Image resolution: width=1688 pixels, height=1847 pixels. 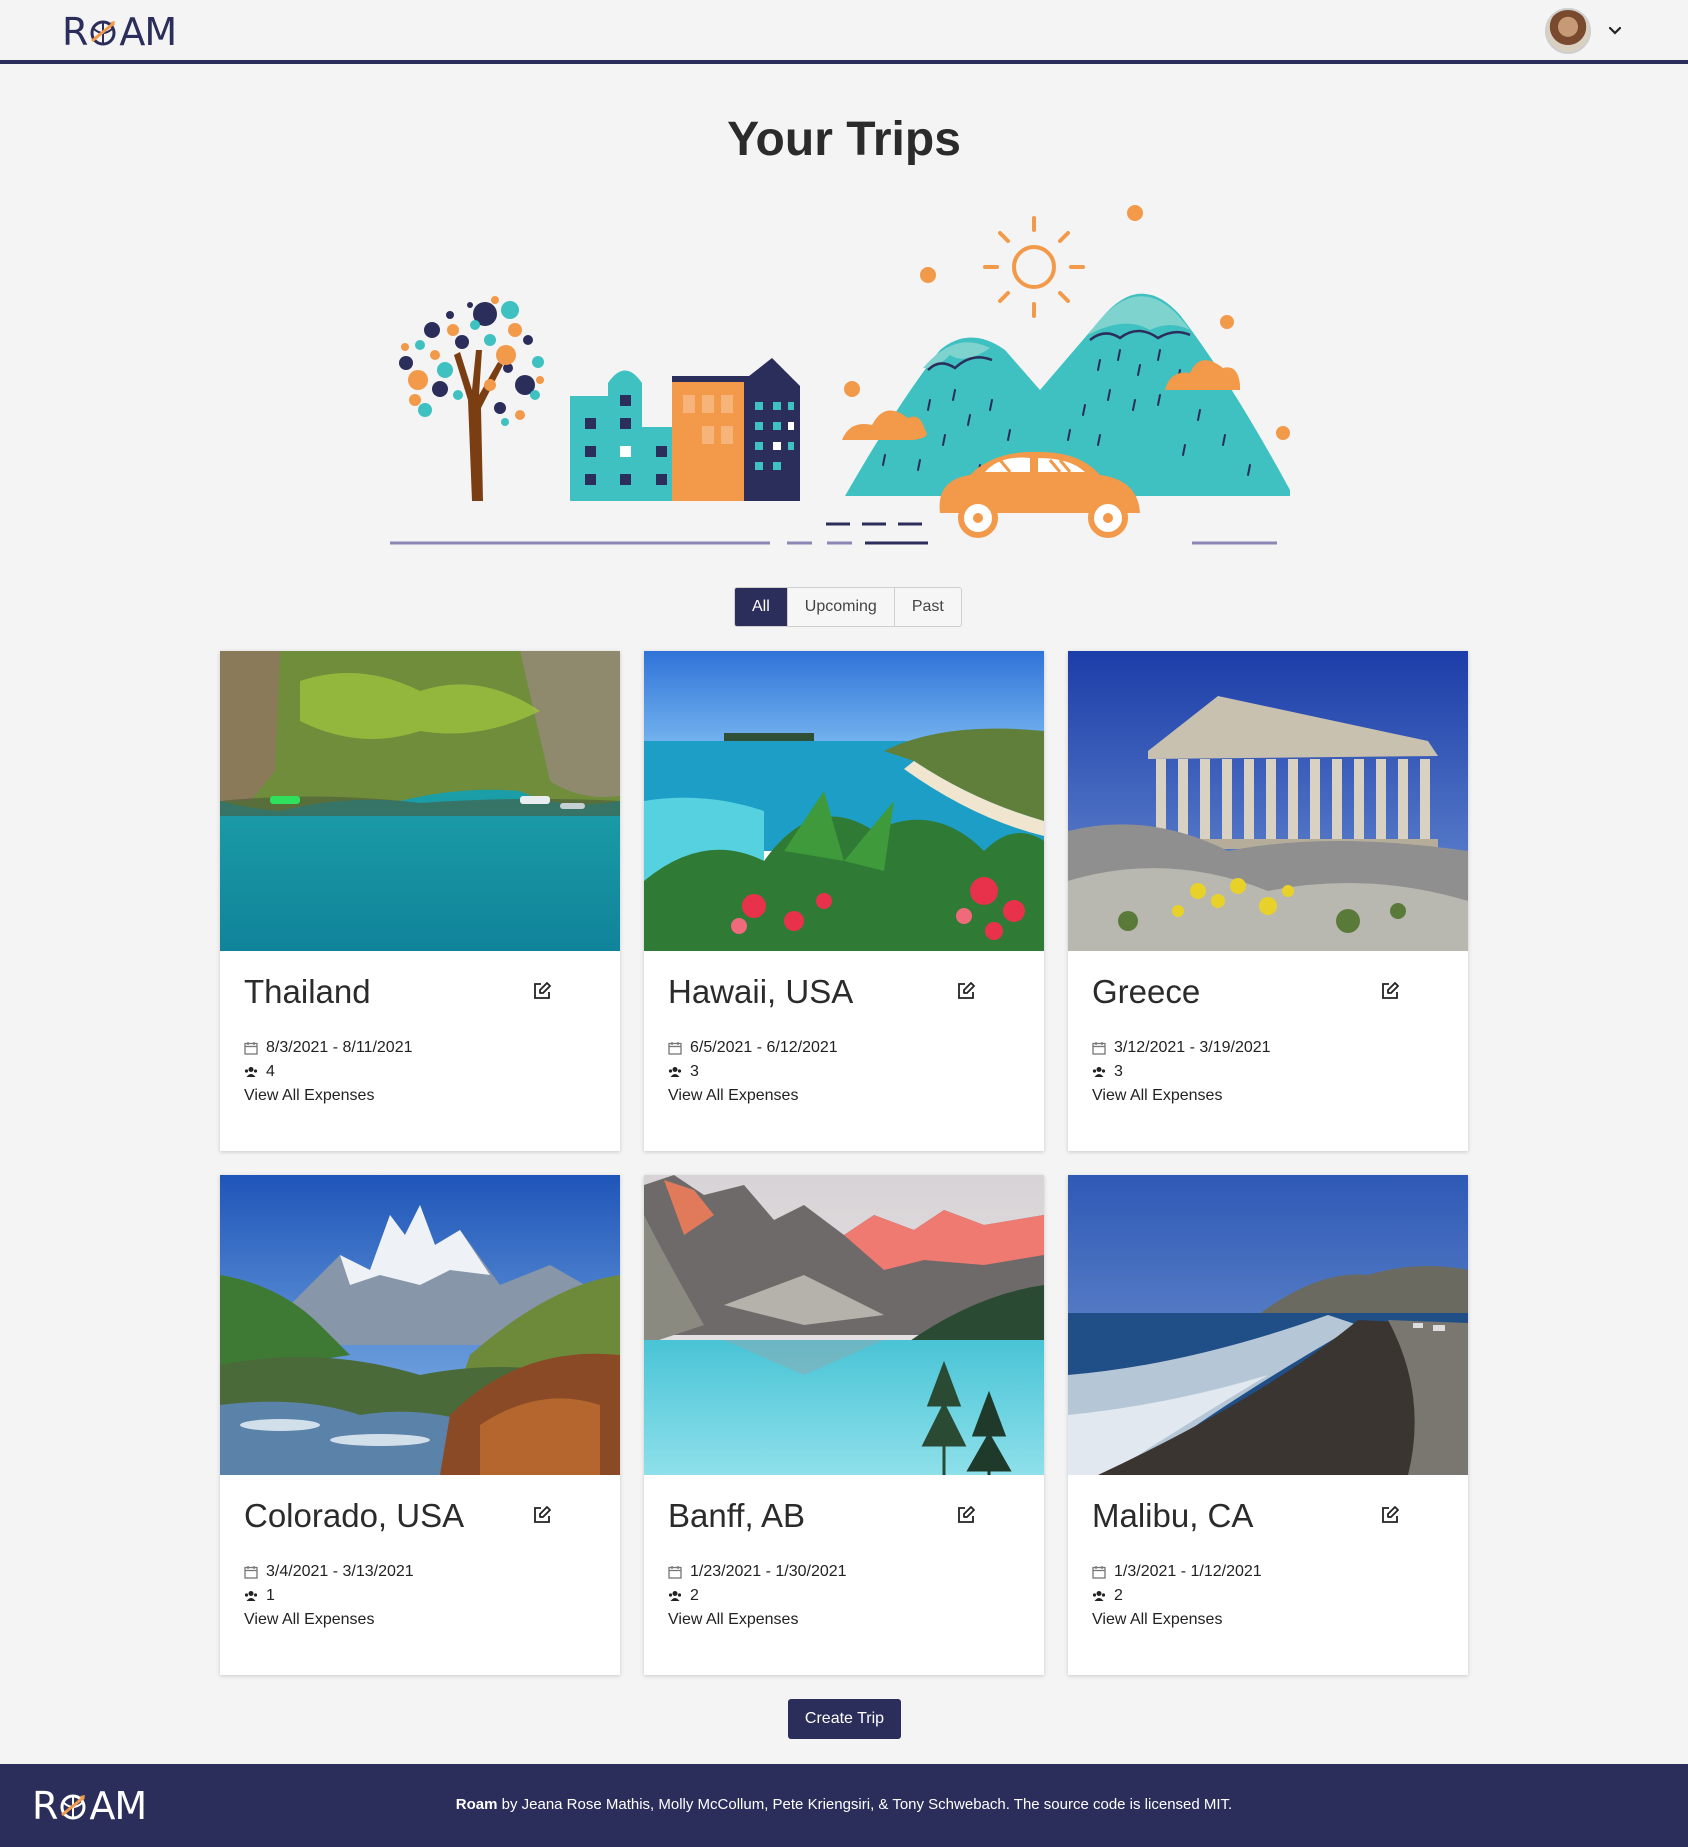 What do you see at coordinates (844, 139) in the screenshot?
I see `page-title: Your Trips` at bounding box center [844, 139].